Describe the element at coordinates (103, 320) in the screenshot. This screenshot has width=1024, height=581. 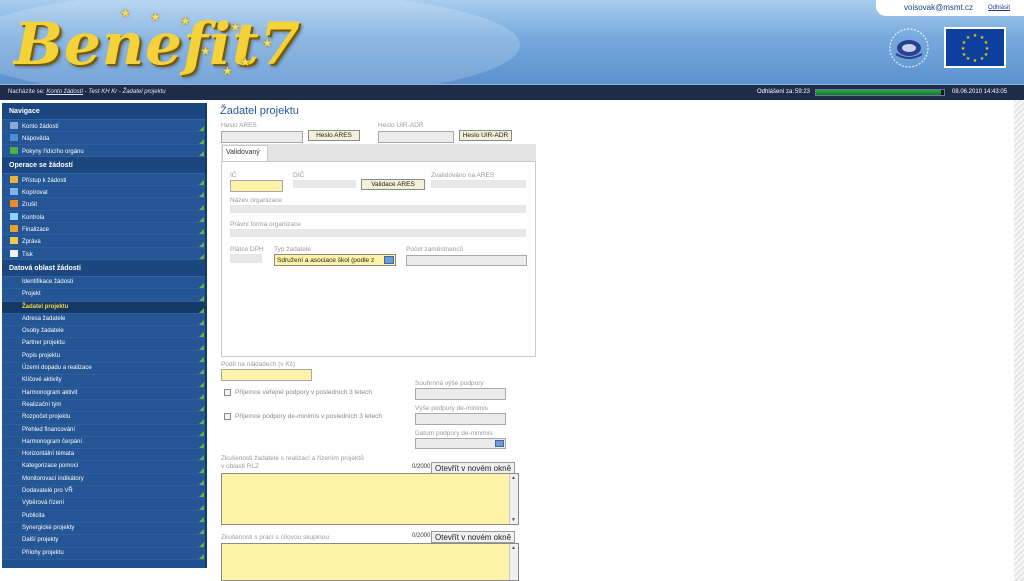
I see `sidebar-item: Adresa žadatele` at that location.